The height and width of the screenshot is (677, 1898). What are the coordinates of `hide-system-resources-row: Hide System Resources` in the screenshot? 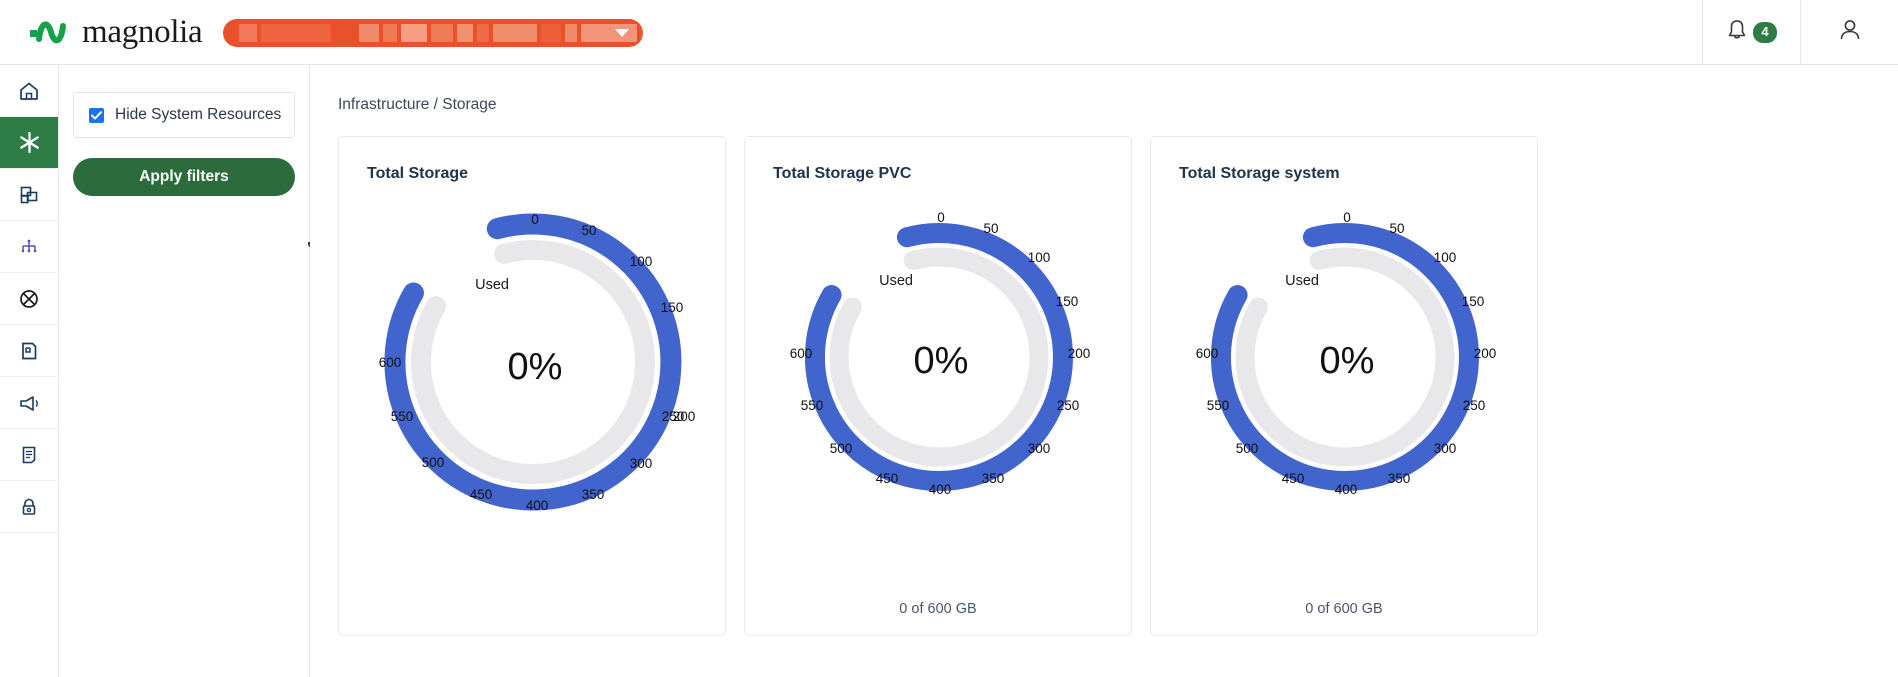 It's located at (184, 115).